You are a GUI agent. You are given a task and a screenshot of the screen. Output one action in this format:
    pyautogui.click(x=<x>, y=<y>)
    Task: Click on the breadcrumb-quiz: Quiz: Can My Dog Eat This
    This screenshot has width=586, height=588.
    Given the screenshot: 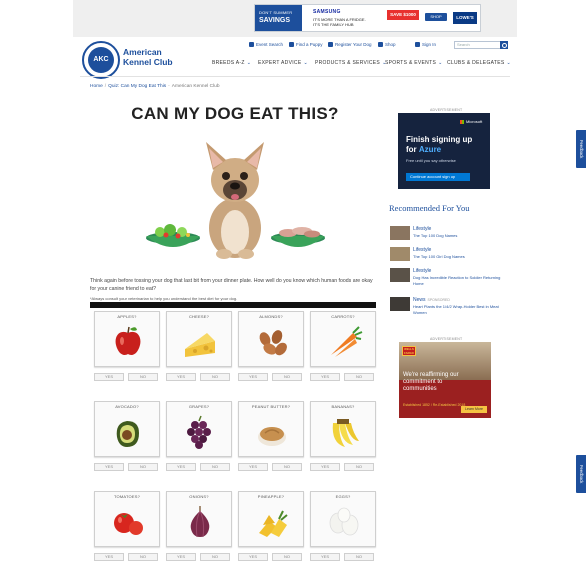 What is the action you would take?
    pyautogui.click(x=137, y=86)
    